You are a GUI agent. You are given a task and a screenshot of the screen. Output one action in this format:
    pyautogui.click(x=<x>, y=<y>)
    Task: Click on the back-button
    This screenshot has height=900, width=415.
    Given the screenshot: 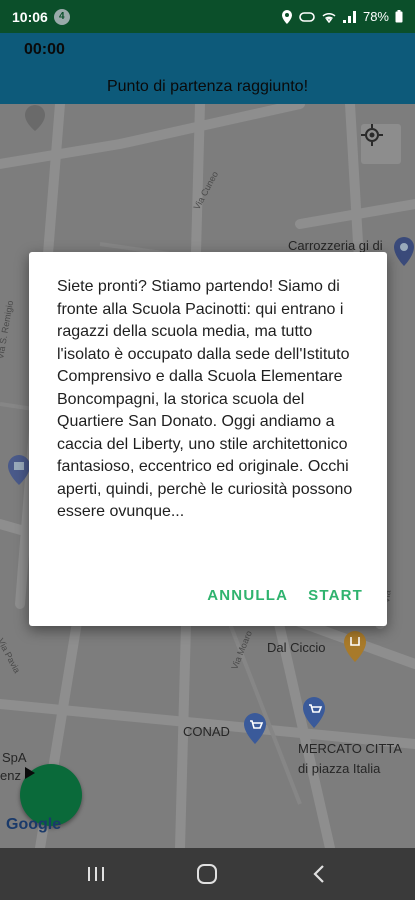 What is the action you would take?
    pyautogui.click(x=319, y=874)
    